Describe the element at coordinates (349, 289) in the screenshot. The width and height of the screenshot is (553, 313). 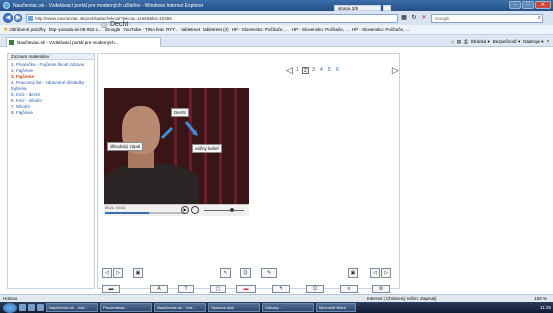
I see `list-button: ≡` at that location.